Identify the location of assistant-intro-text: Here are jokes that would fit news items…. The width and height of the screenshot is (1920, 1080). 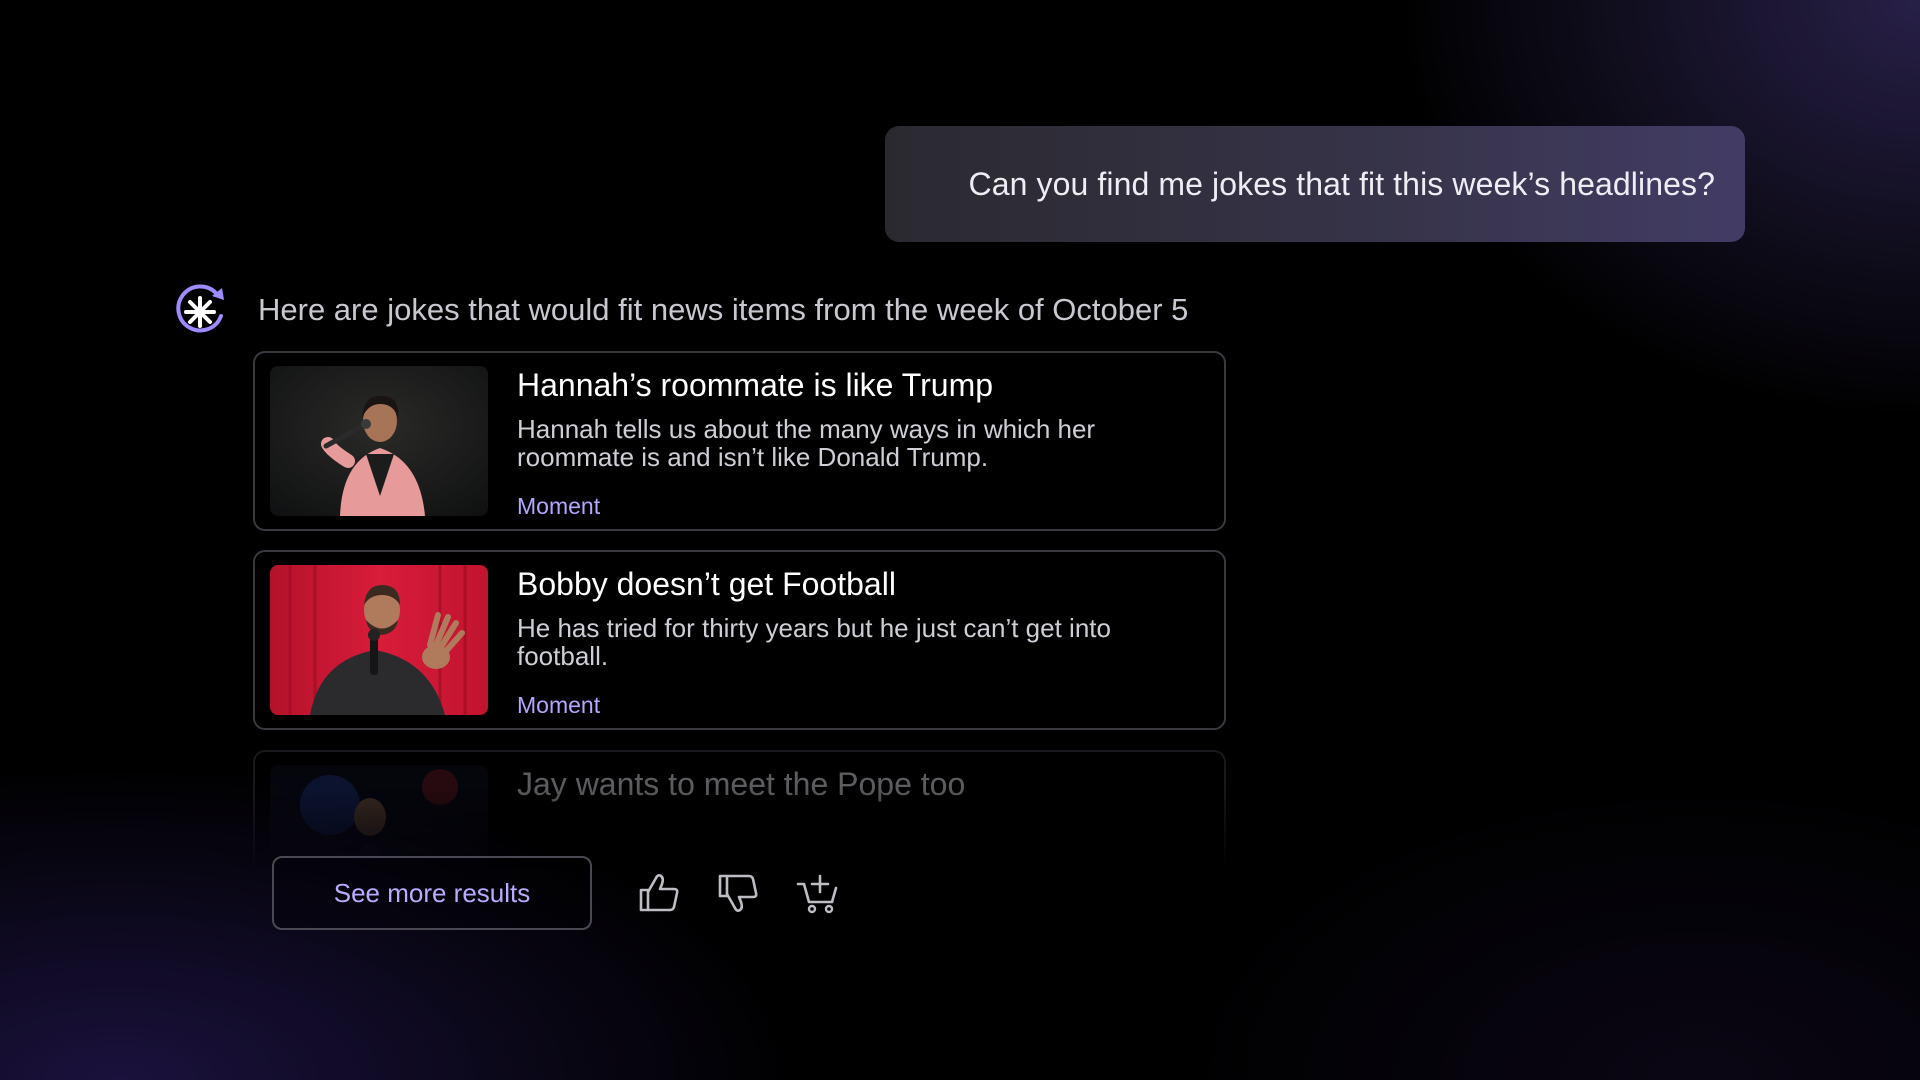
(723, 309).